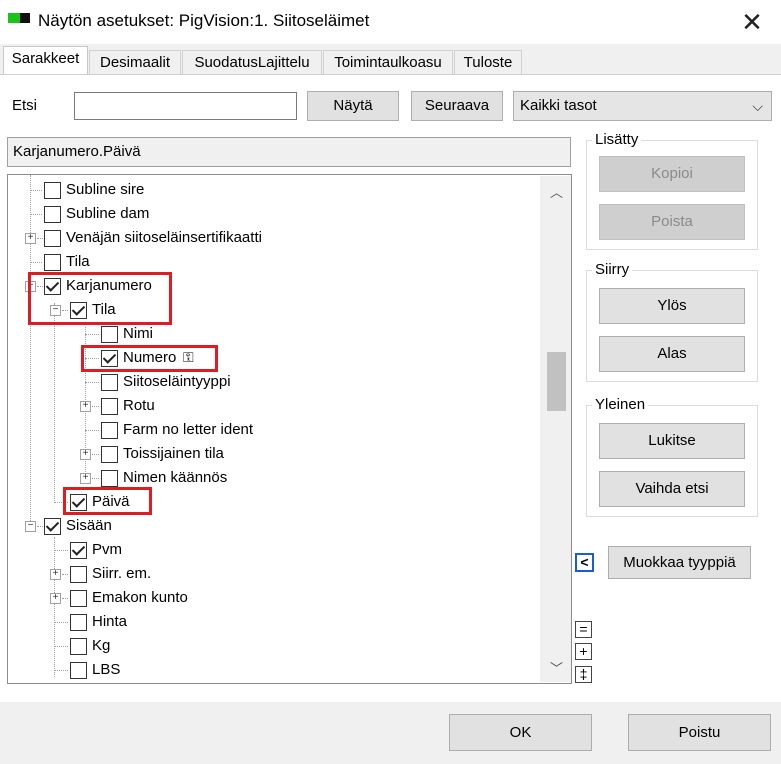 This screenshot has width=781, height=764. I want to click on lock-button: Lukitse, so click(672, 441).